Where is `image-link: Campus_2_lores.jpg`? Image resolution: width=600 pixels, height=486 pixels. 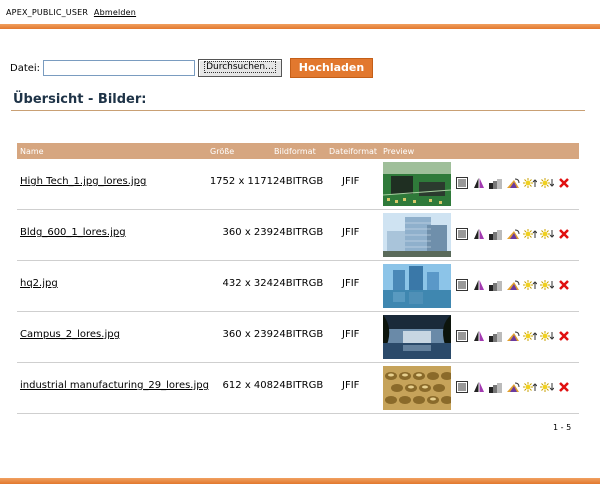
image-link: Campus_2_lores.jpg is located at coordinates (70, 334).